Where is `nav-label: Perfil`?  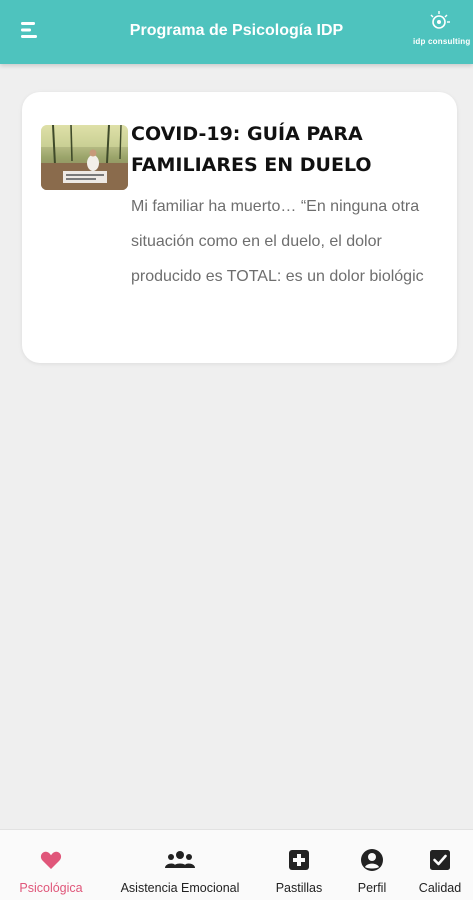 nav-label: Perfil is located at coordinates (372, 888).